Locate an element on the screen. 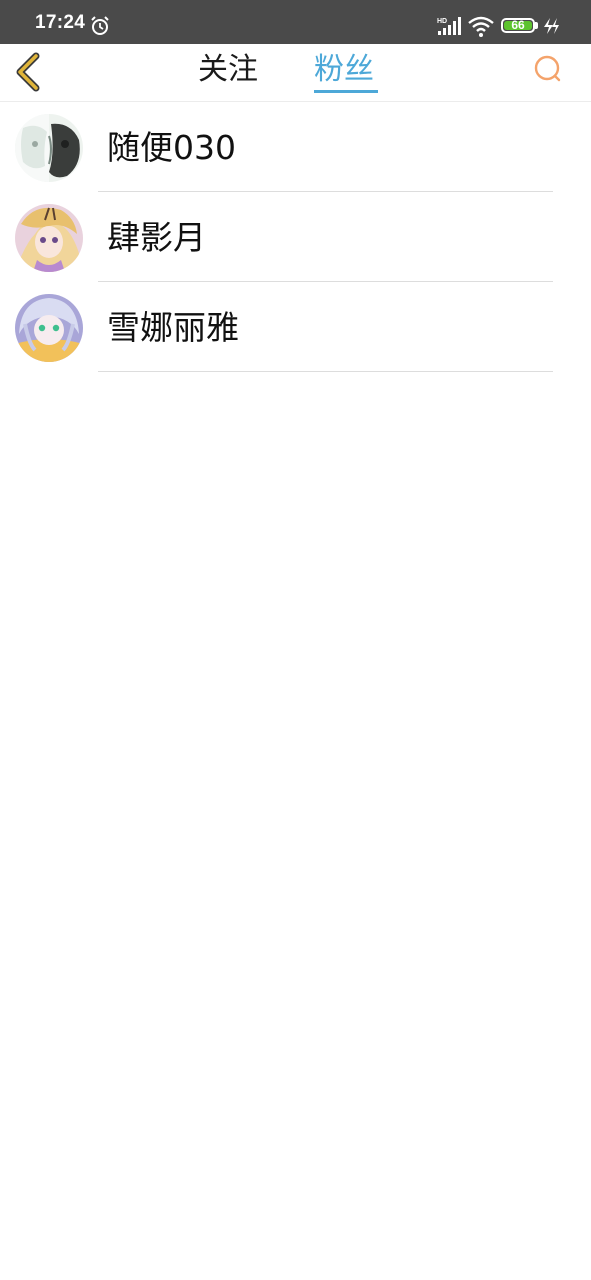 This screenshot has height=1280, width=591. charging-icon is located at coordinates (551, 26).